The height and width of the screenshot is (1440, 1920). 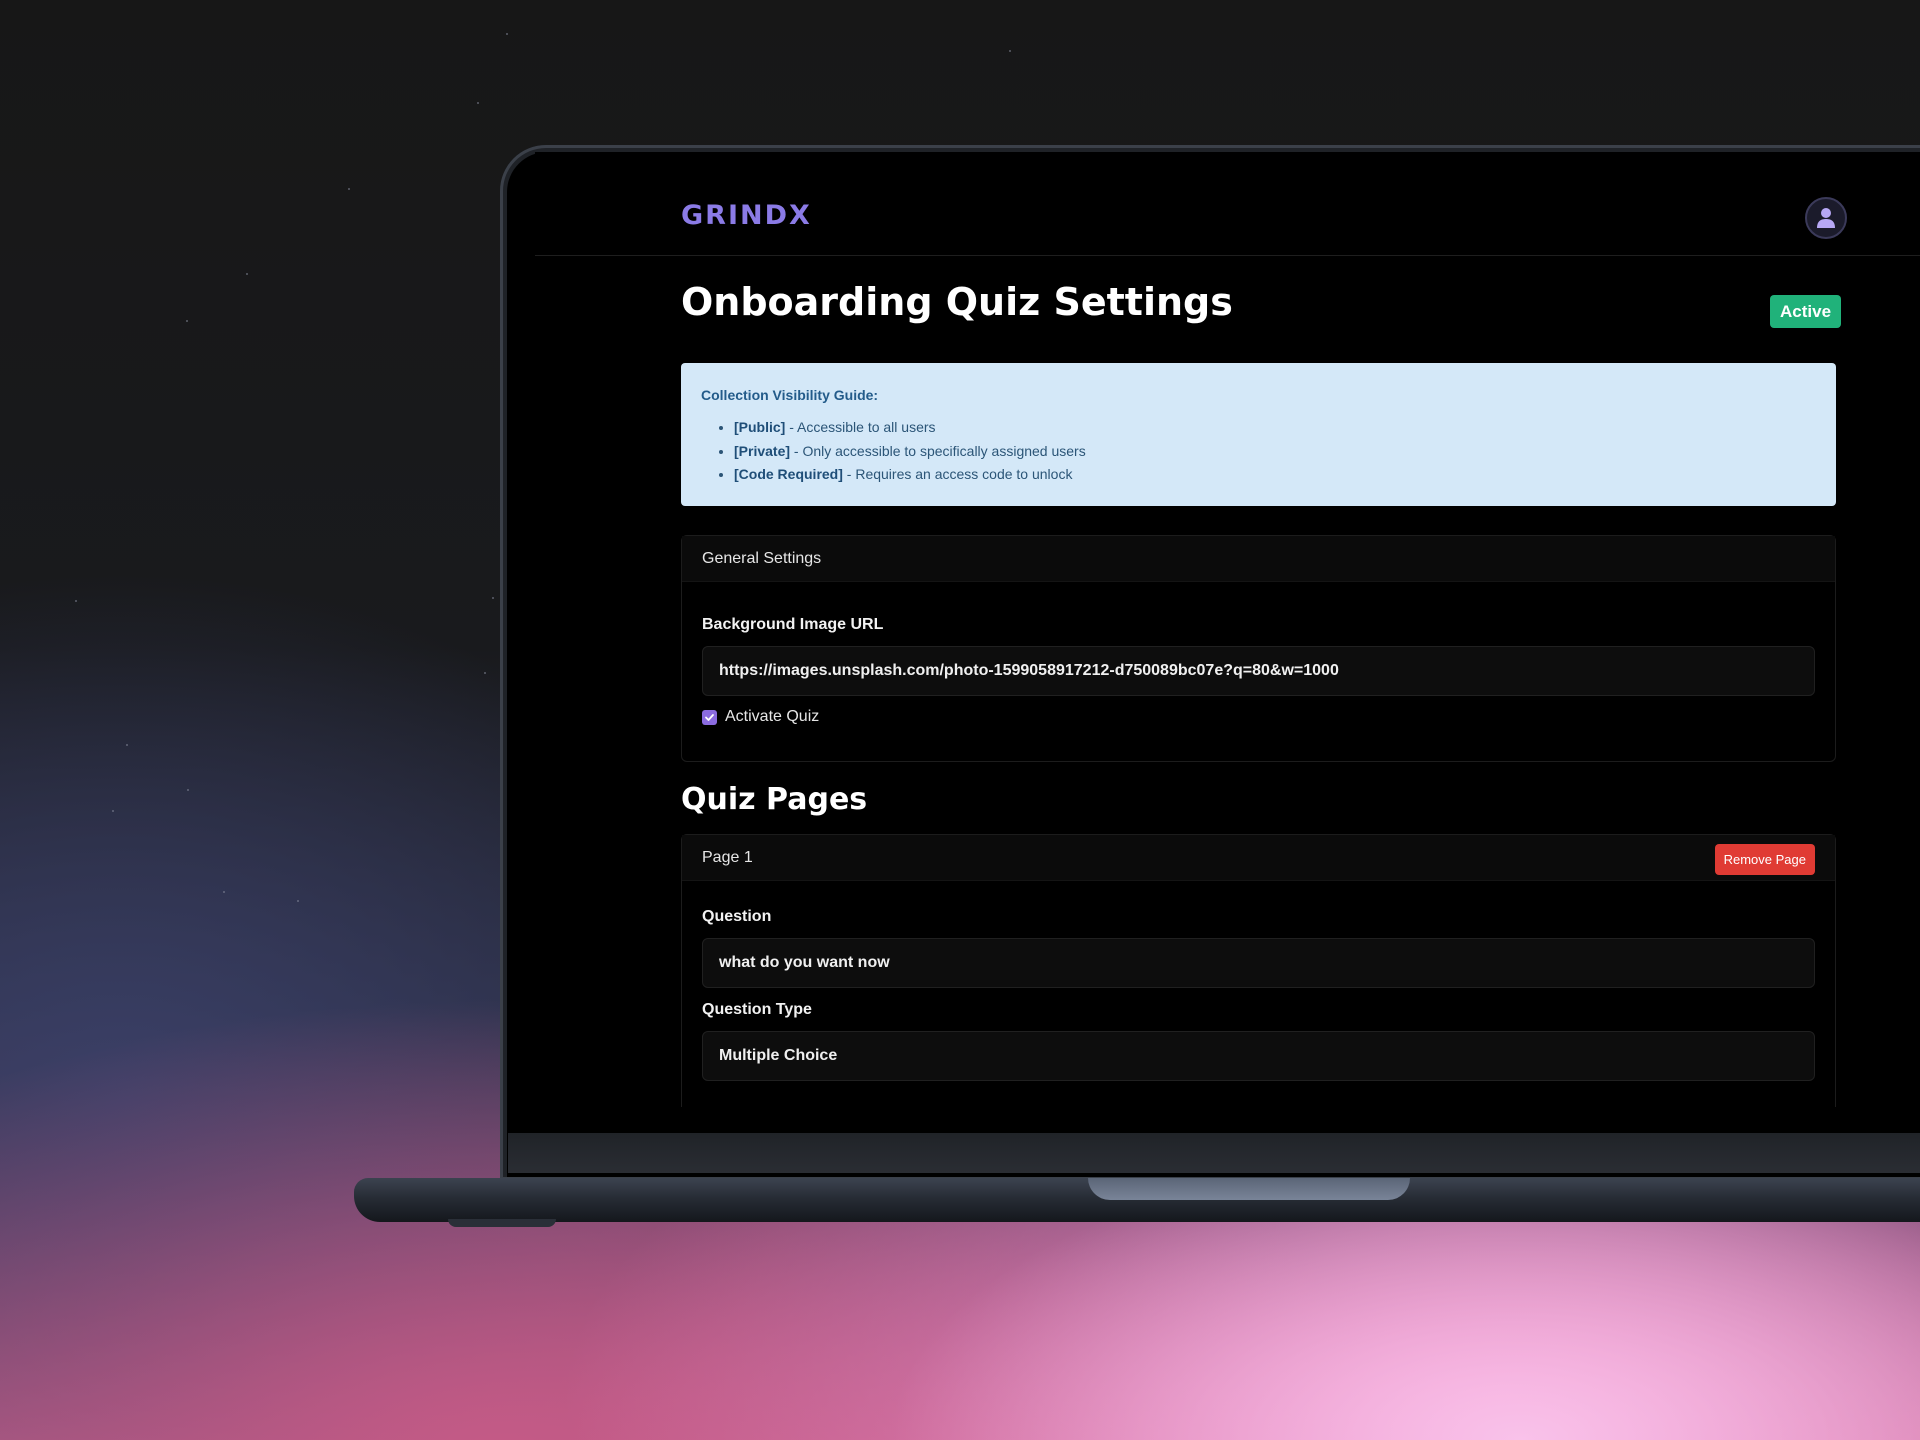 I want to click on activate-quiz-row: Activate Quiz, so click(x=760, y=717).